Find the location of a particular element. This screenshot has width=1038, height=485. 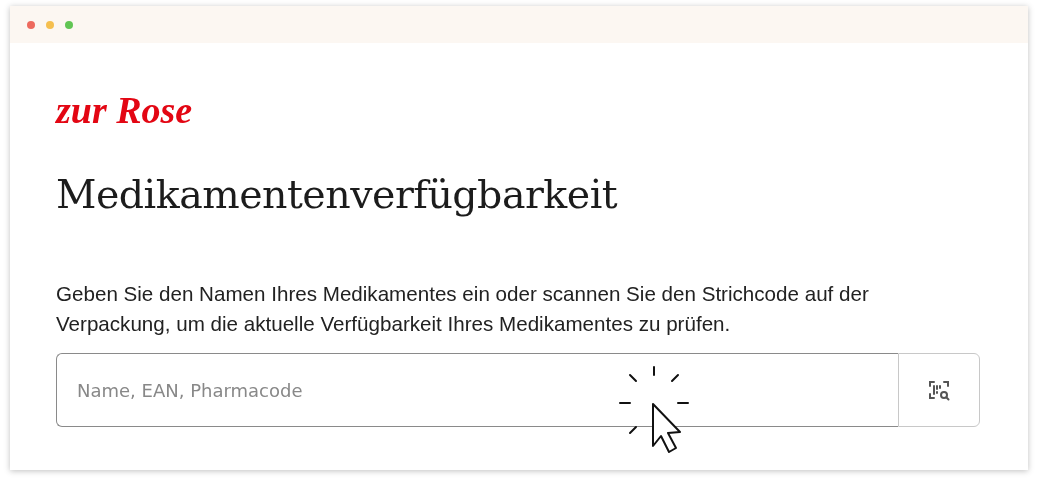

scan-button is located at coordinates (939, 390).